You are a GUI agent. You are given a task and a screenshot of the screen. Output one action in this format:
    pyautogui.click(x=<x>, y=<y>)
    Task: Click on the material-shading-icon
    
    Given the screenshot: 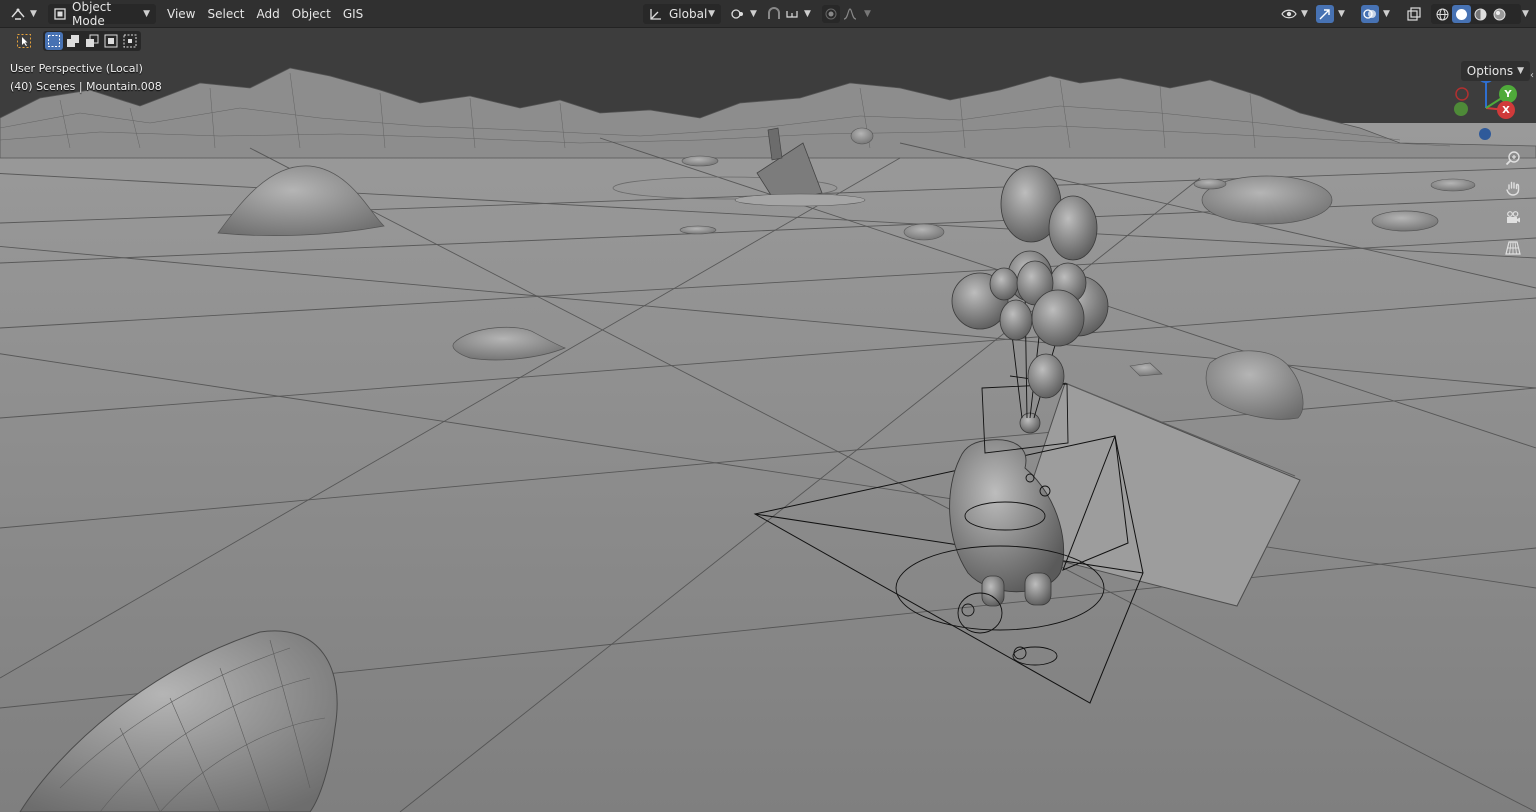 What is the action you would take?
    pyautogui.click(x=1480, y=14)
    